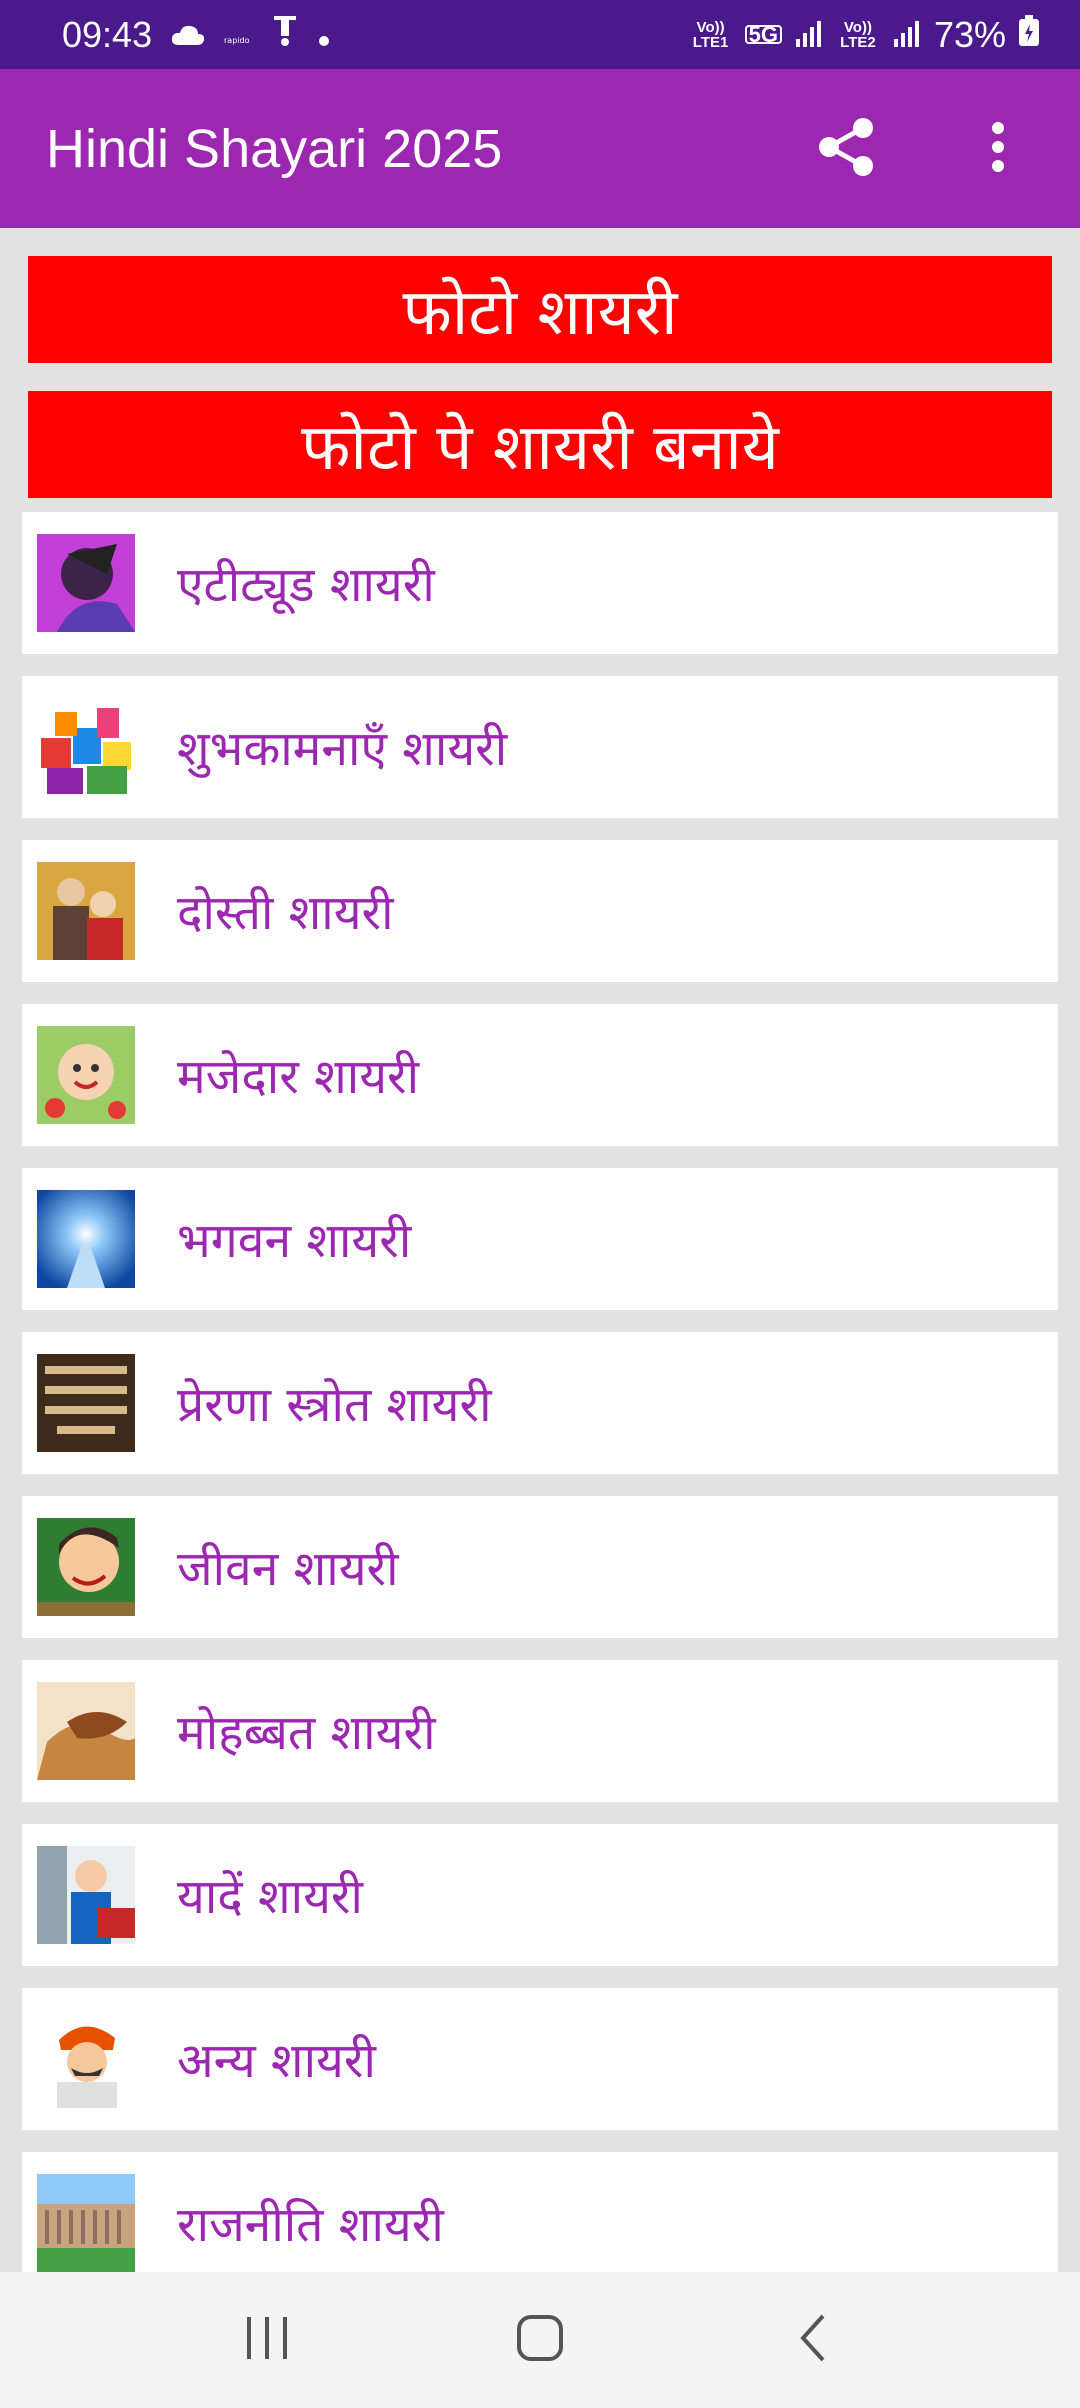 This screenshot has width=1080, height=2408. What do you see at coordinates (540, 148) in the screenshot?
I see `app-bar: Hindi Shayari 2025` at bounding box center [540, 148].